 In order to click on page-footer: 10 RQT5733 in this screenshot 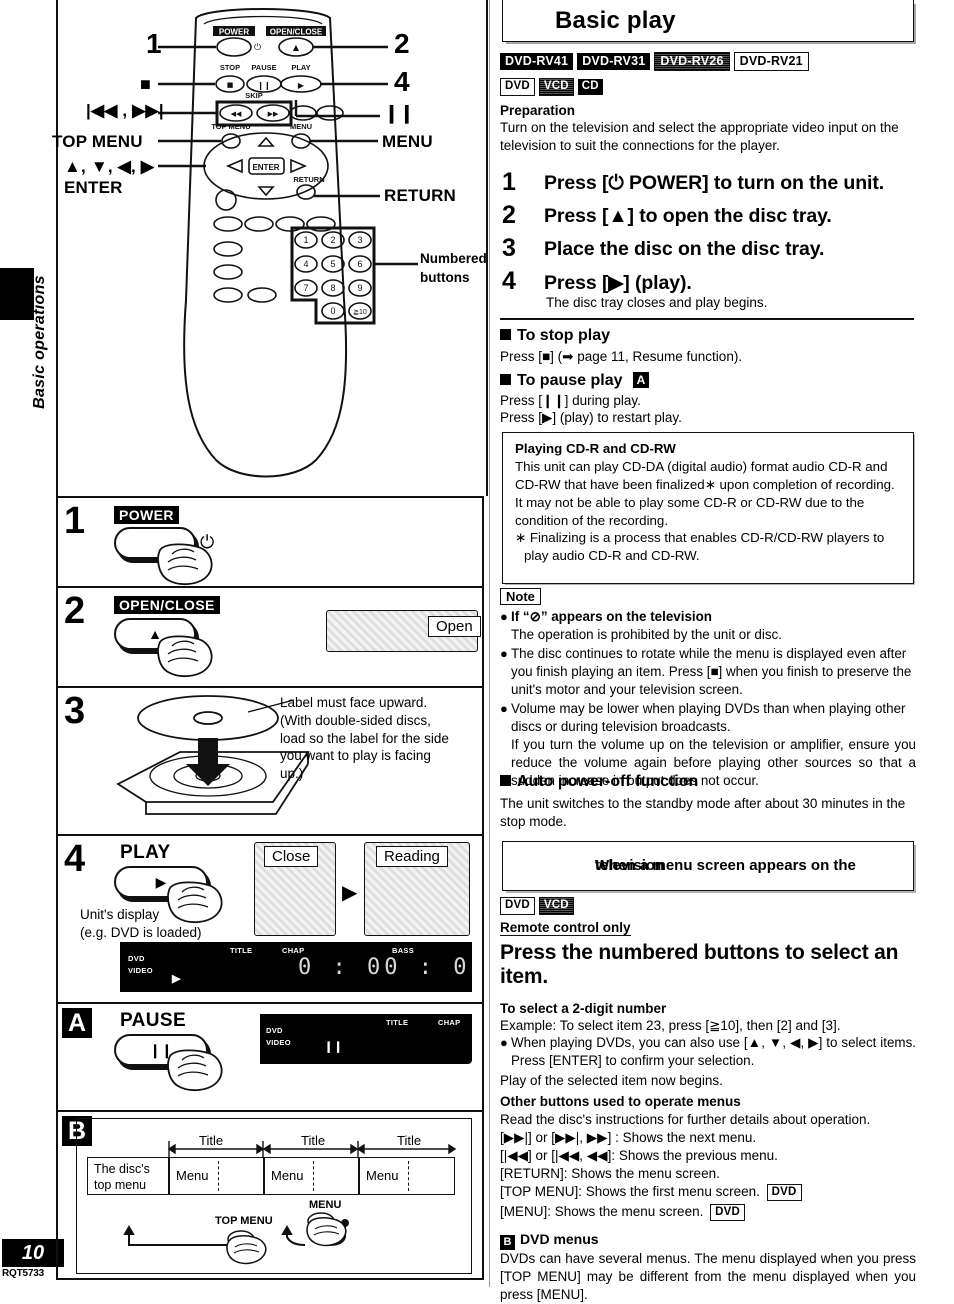, I will do `click(33, 1259)`.